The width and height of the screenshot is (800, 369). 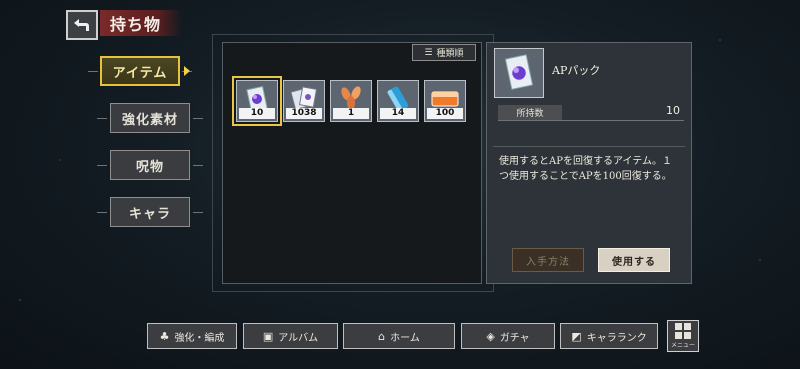 I want to click on obtain-method-button: 入手方法, so click(x=548, y=260).